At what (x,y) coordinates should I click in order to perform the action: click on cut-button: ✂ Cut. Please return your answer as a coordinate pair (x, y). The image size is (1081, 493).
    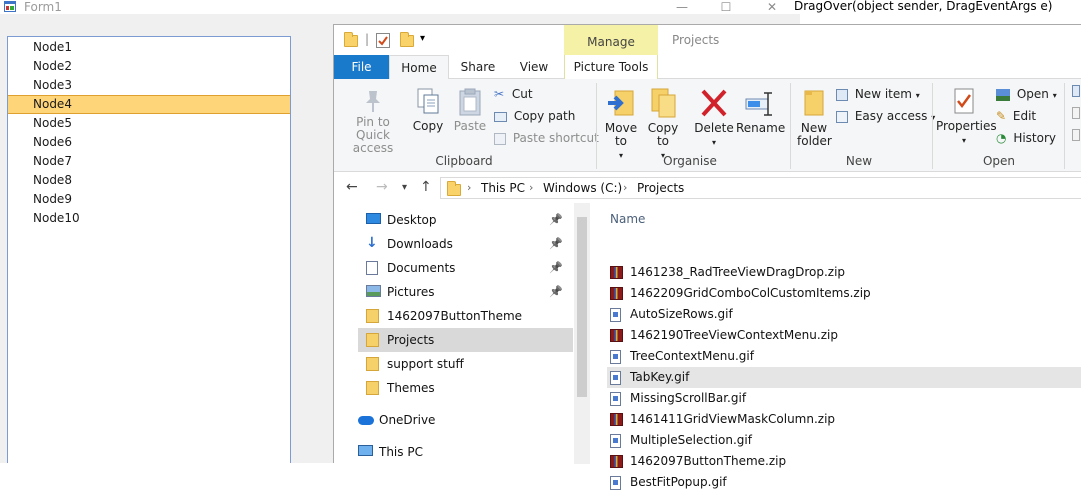
    Looking at the image, I should click on (513, 94).